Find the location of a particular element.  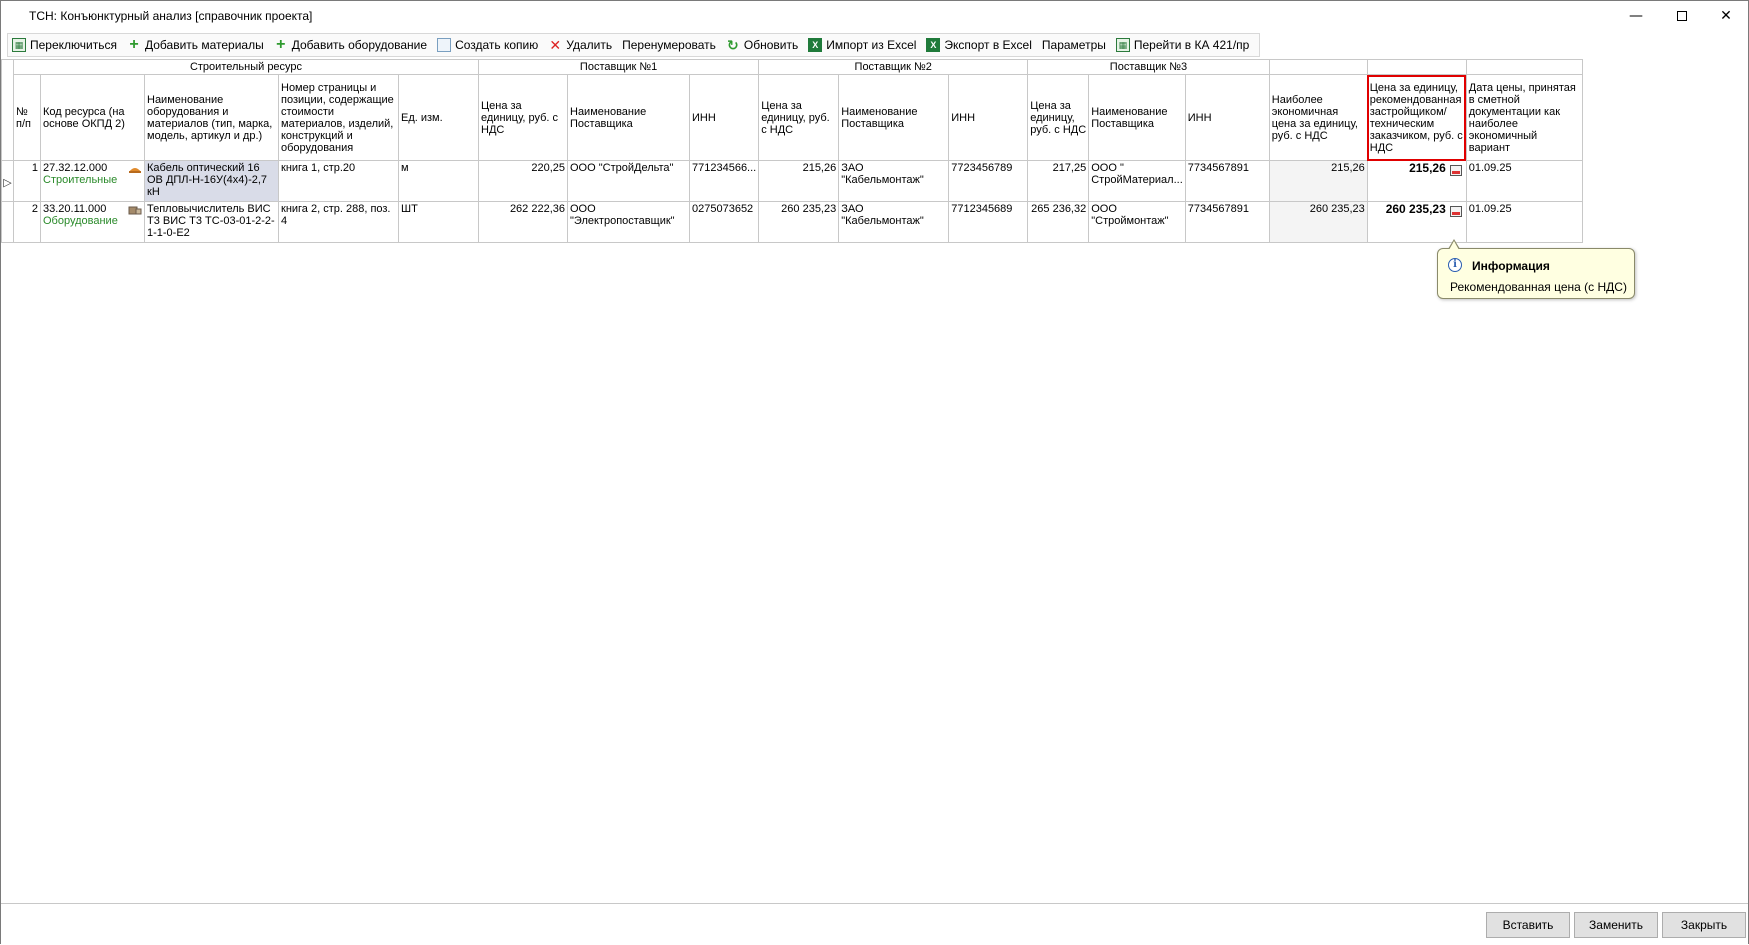

cell-s2-price: 260 235,23 is located at coordinates (799, 222).